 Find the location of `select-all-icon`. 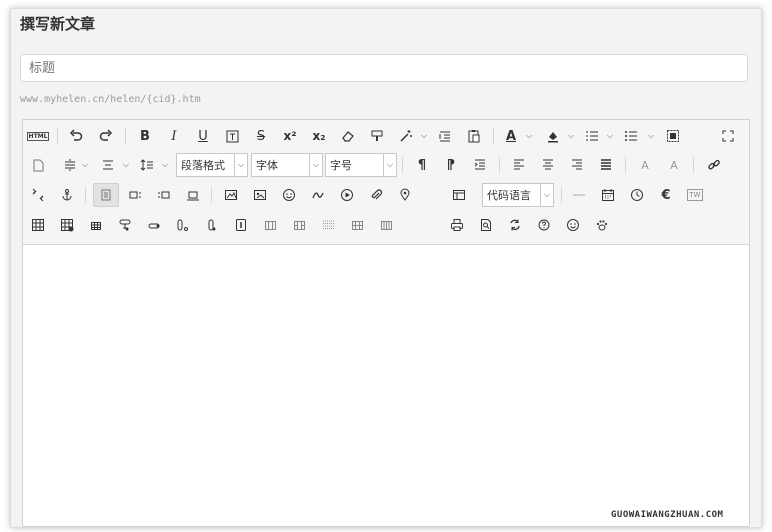

select-all-icon is located at coordinates (673, 136).